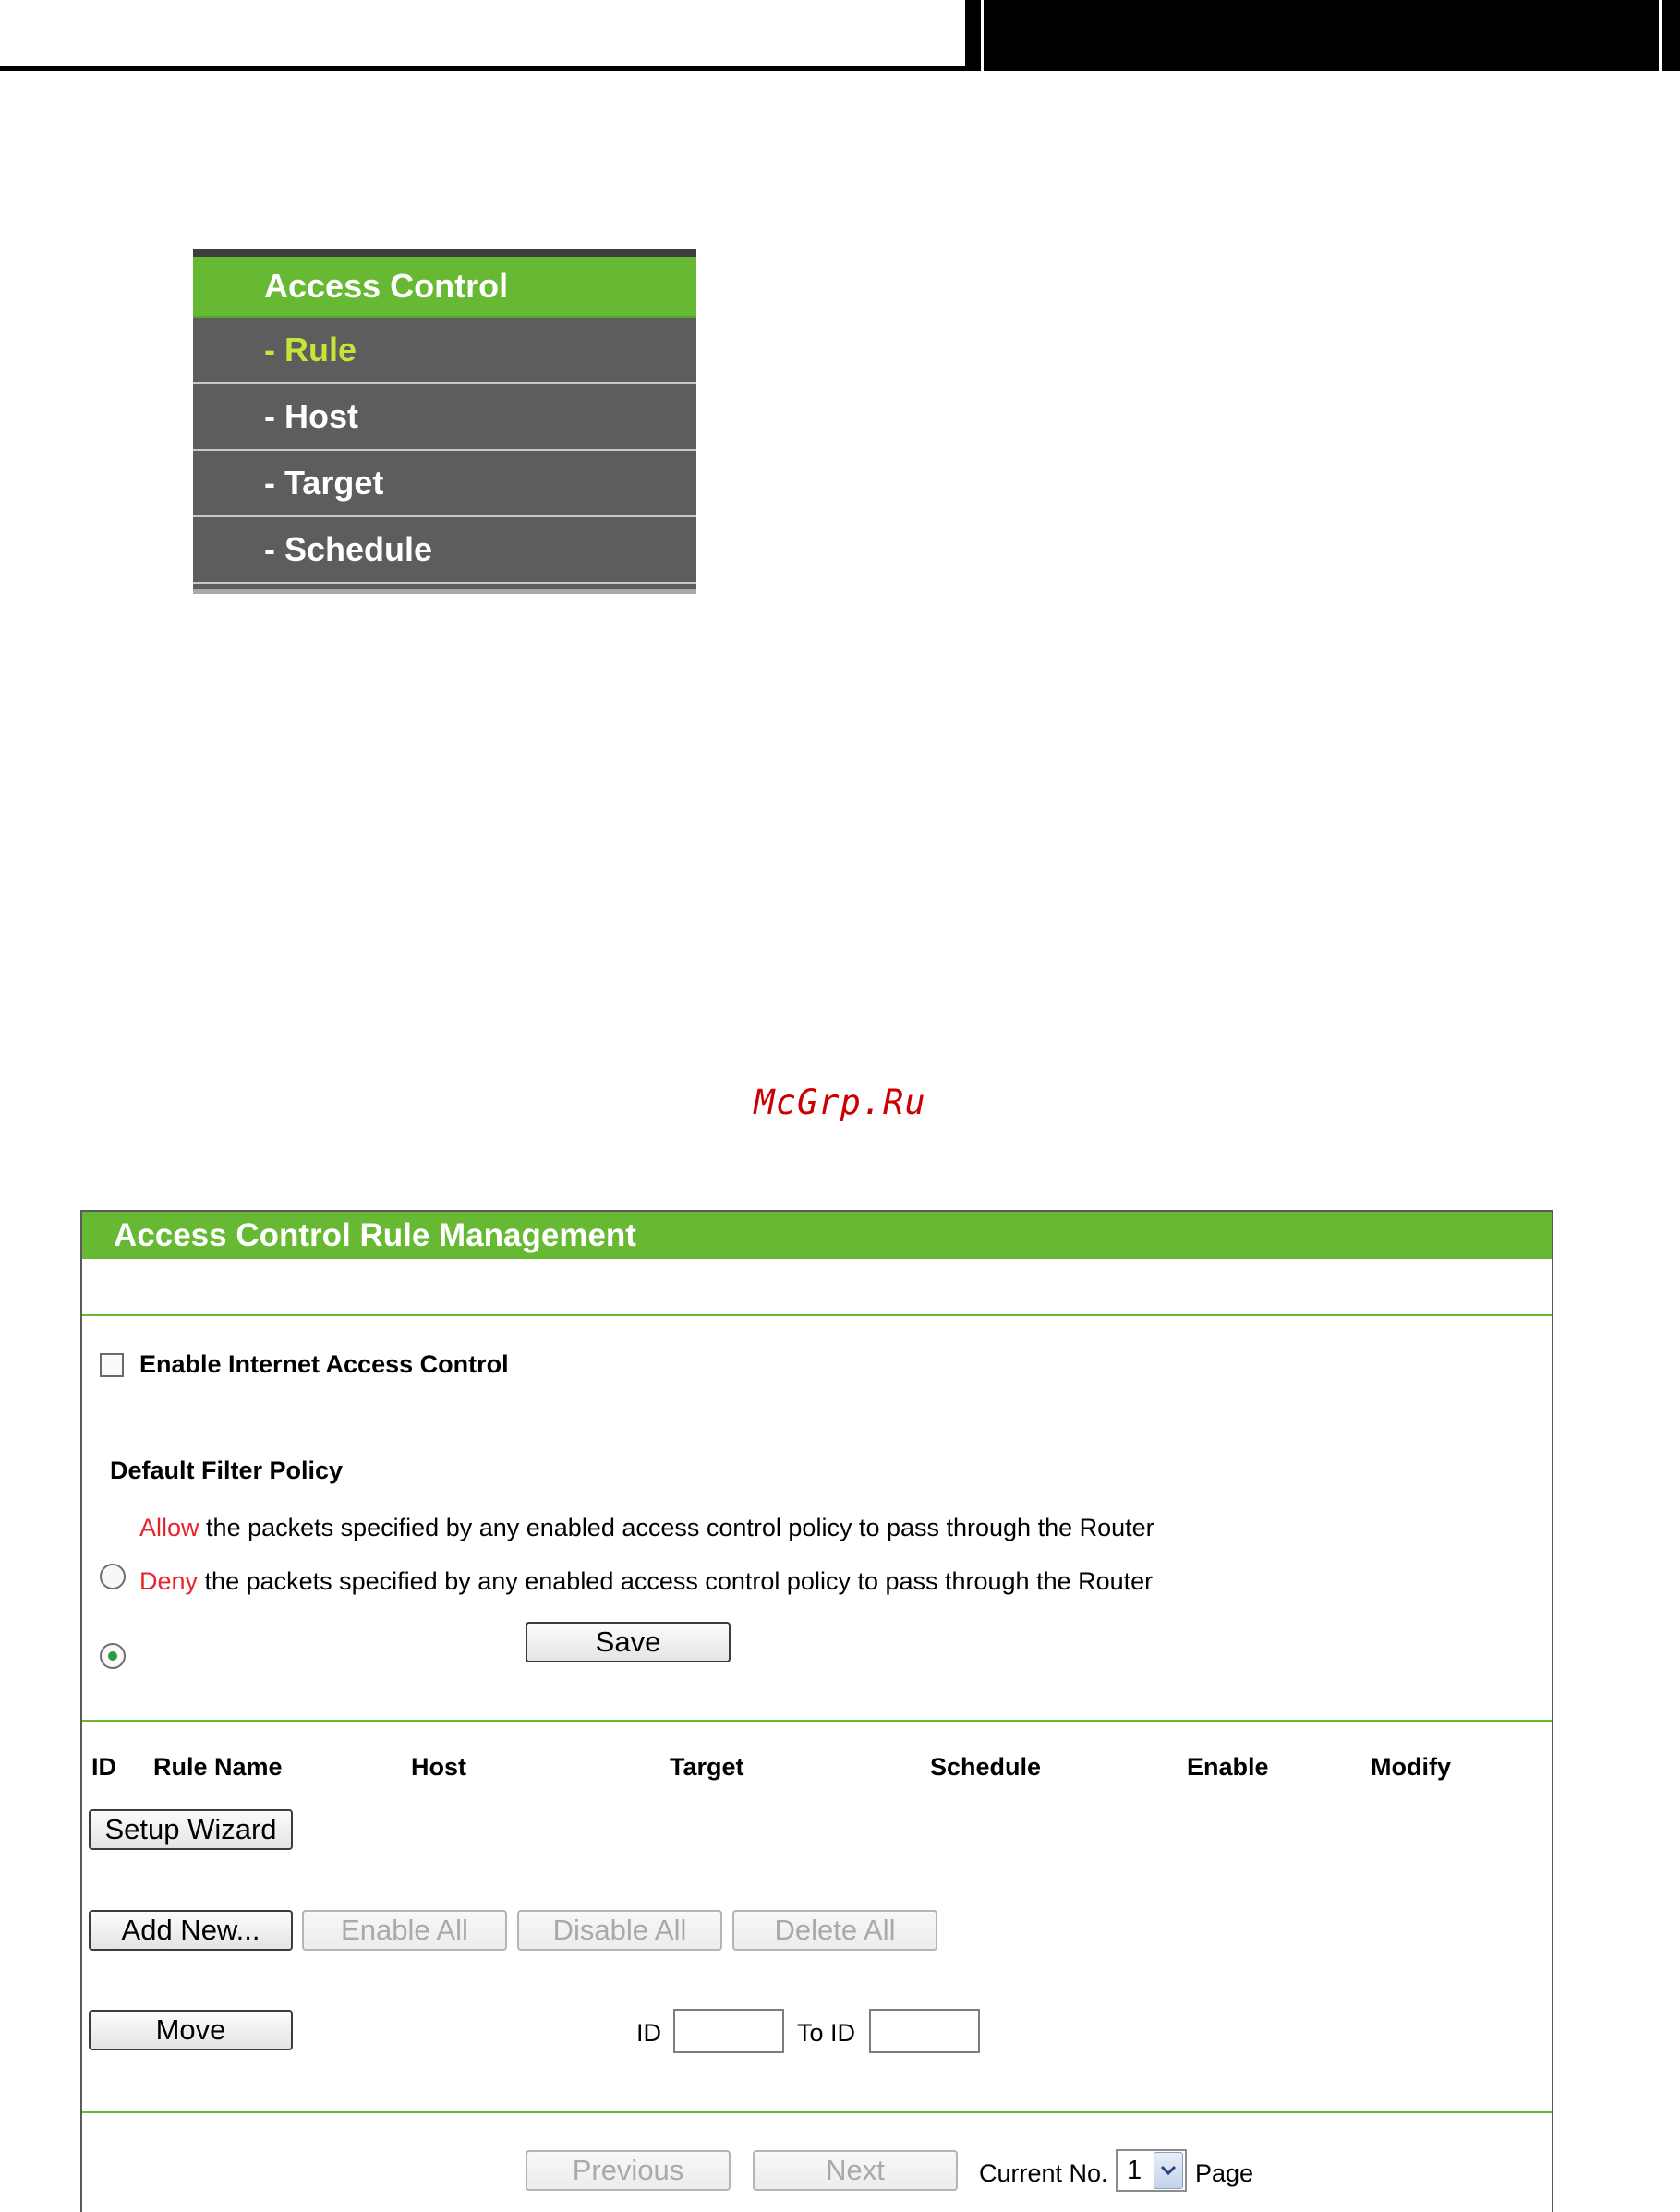  Describe the element at coordinates (817, 1235) in the screenshot. I see `panel-title: Access Control Rule Management` at that location.